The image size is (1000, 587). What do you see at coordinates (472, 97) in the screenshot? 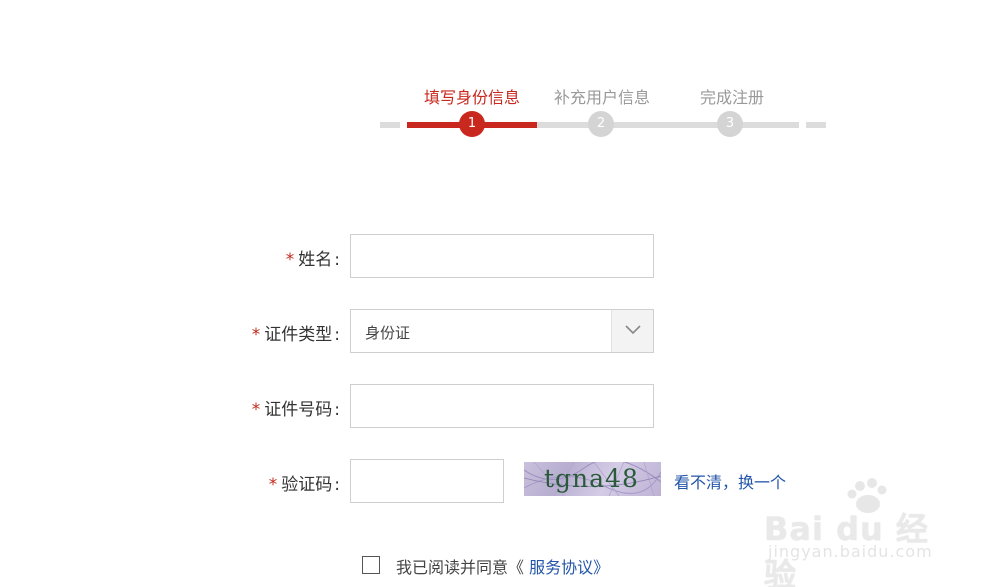
I see `step-1-label: 填写身份信息` at bounding box center [472, 97].